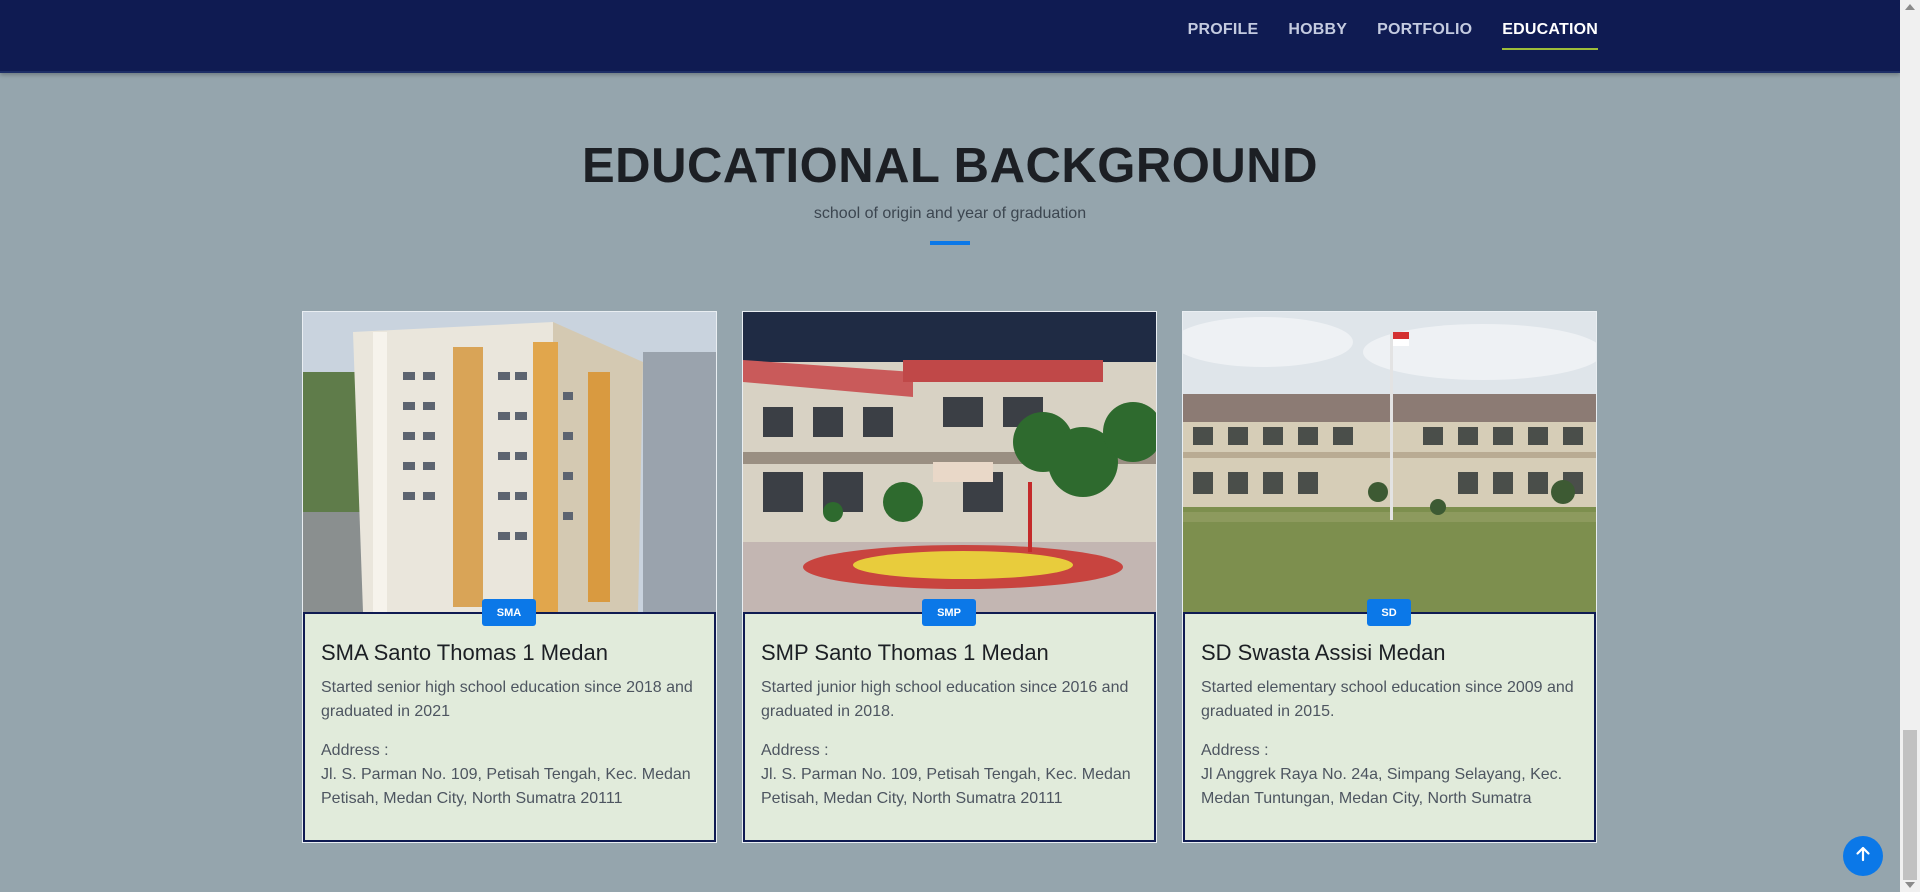  What do you see at coordinates (355, 750) in the screenshot?
I see `card-address-label-sma: Address :` at bounding box center [355, 750].